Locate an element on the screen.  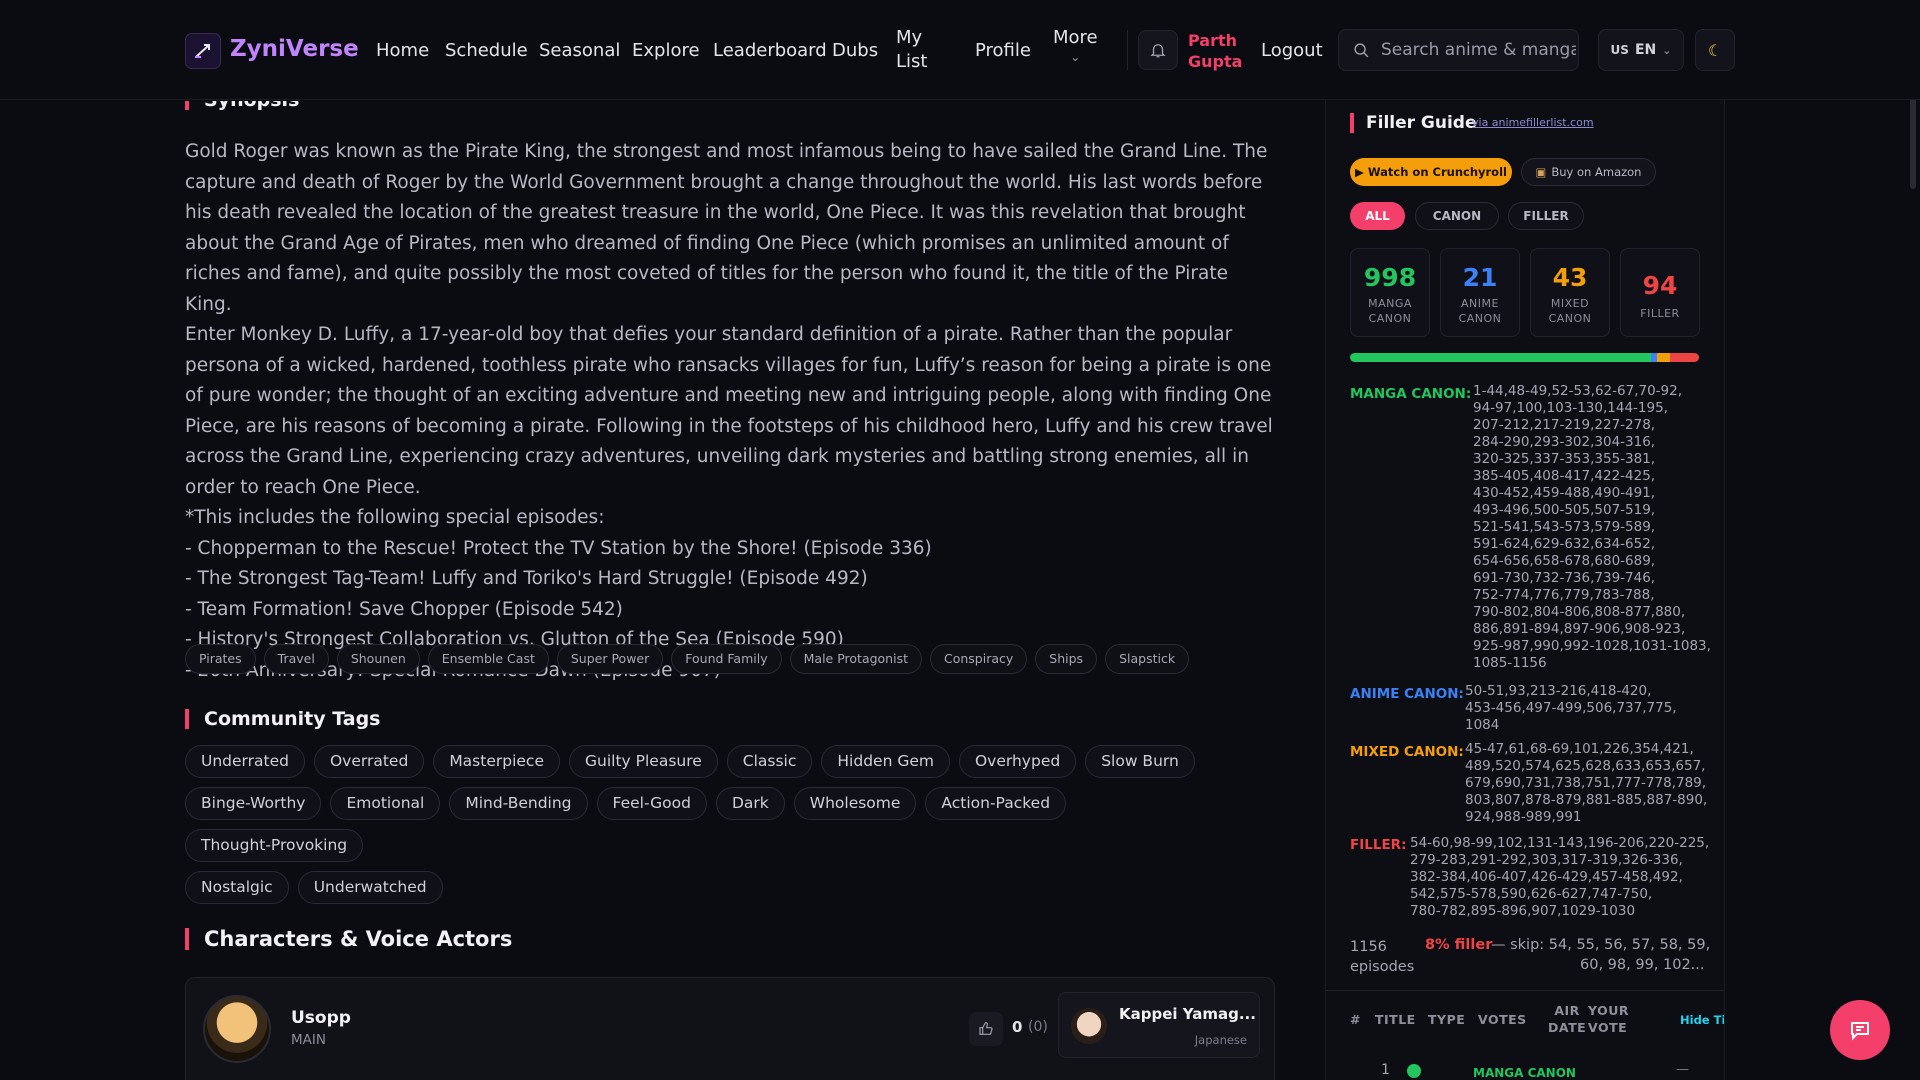
nav-dubs: Dubs is located at coordinates (855, 50).